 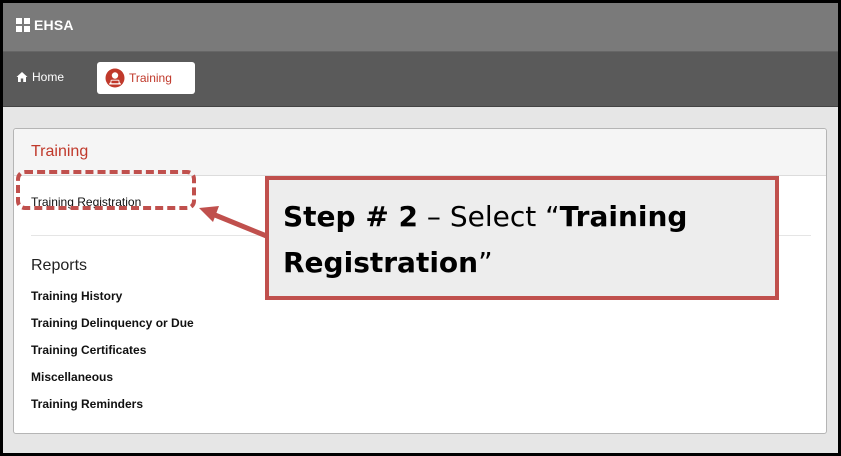 I want to click on callout-closing-quote: ”, so click(x=485, y=262).